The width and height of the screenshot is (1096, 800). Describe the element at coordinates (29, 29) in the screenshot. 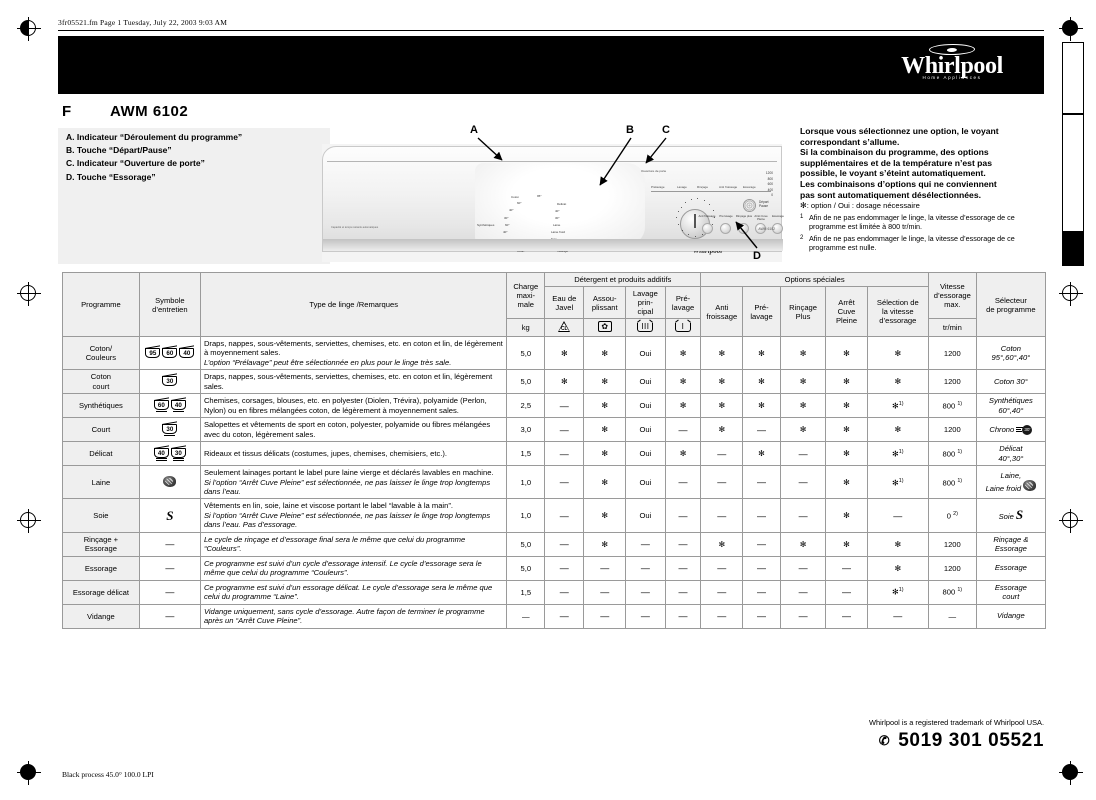

I see `registration-mark-top-left` at that location.